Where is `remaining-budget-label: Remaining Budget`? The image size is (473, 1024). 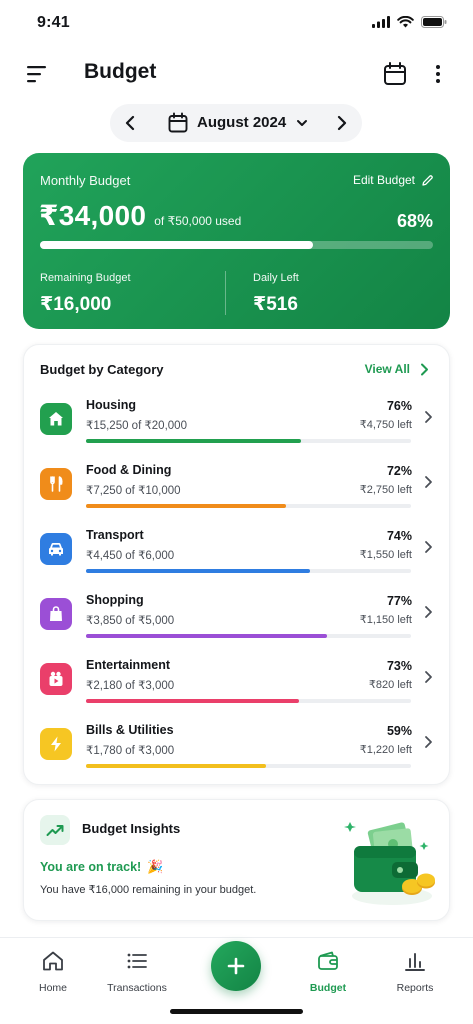 remaining-budget-label: Remaining Budget is located at coordinates (85, 278).